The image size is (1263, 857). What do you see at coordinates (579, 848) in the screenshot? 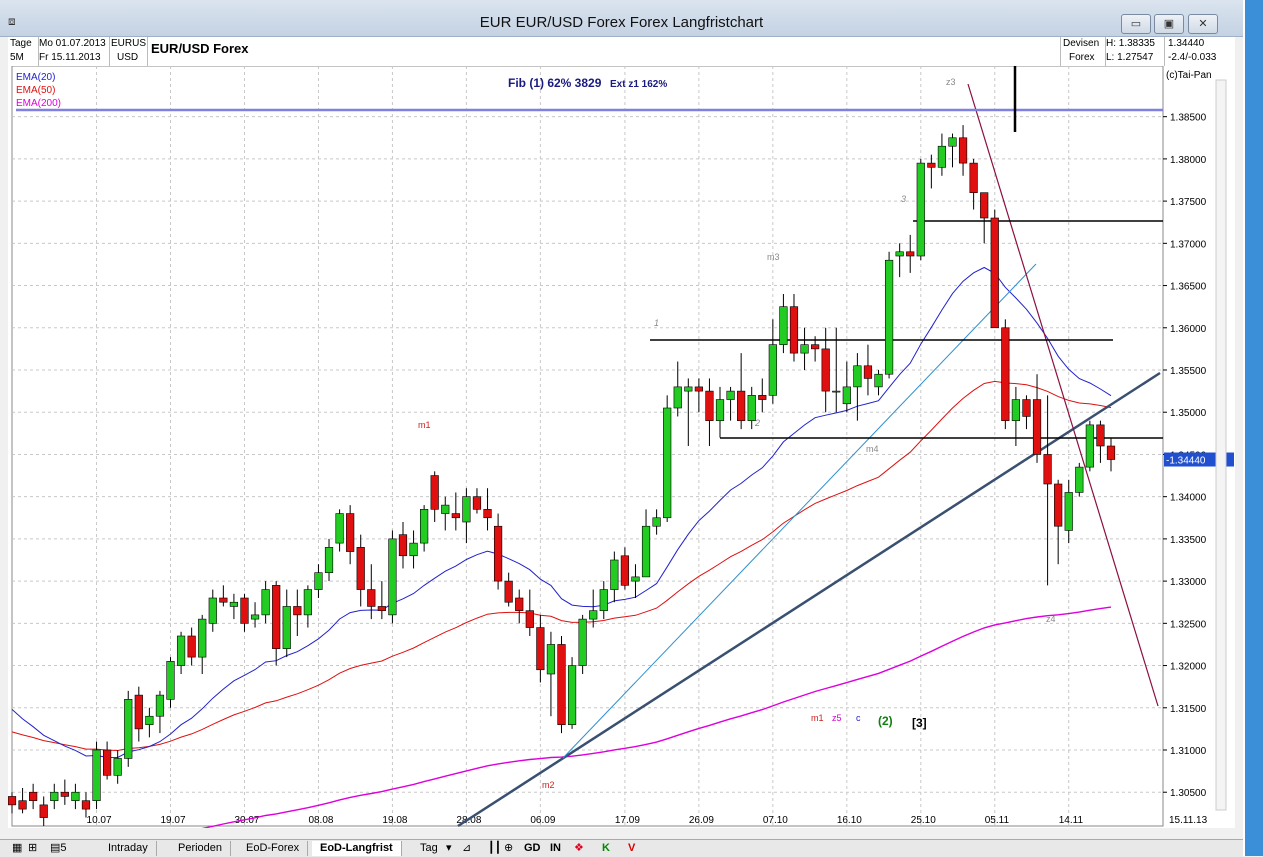
I see `color-icon: ❖` at bounding box center [579, 848].